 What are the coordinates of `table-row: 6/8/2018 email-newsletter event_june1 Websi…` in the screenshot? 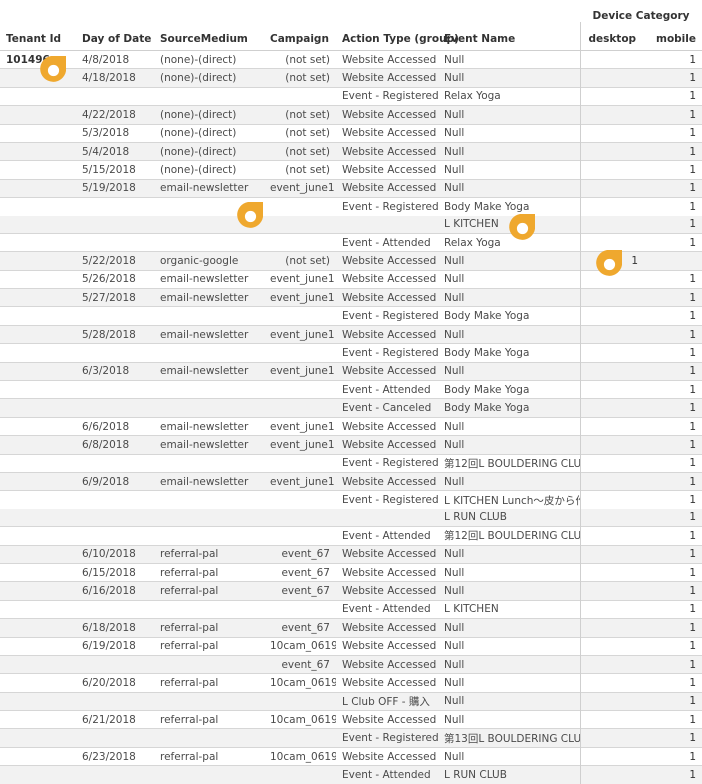 It's located at (351, 445).